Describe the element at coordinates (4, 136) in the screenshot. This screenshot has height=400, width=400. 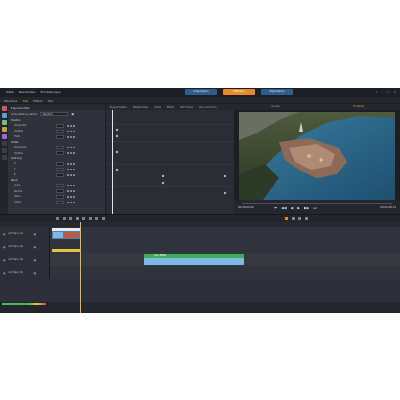
I see `purple-tool-icon` at that location.